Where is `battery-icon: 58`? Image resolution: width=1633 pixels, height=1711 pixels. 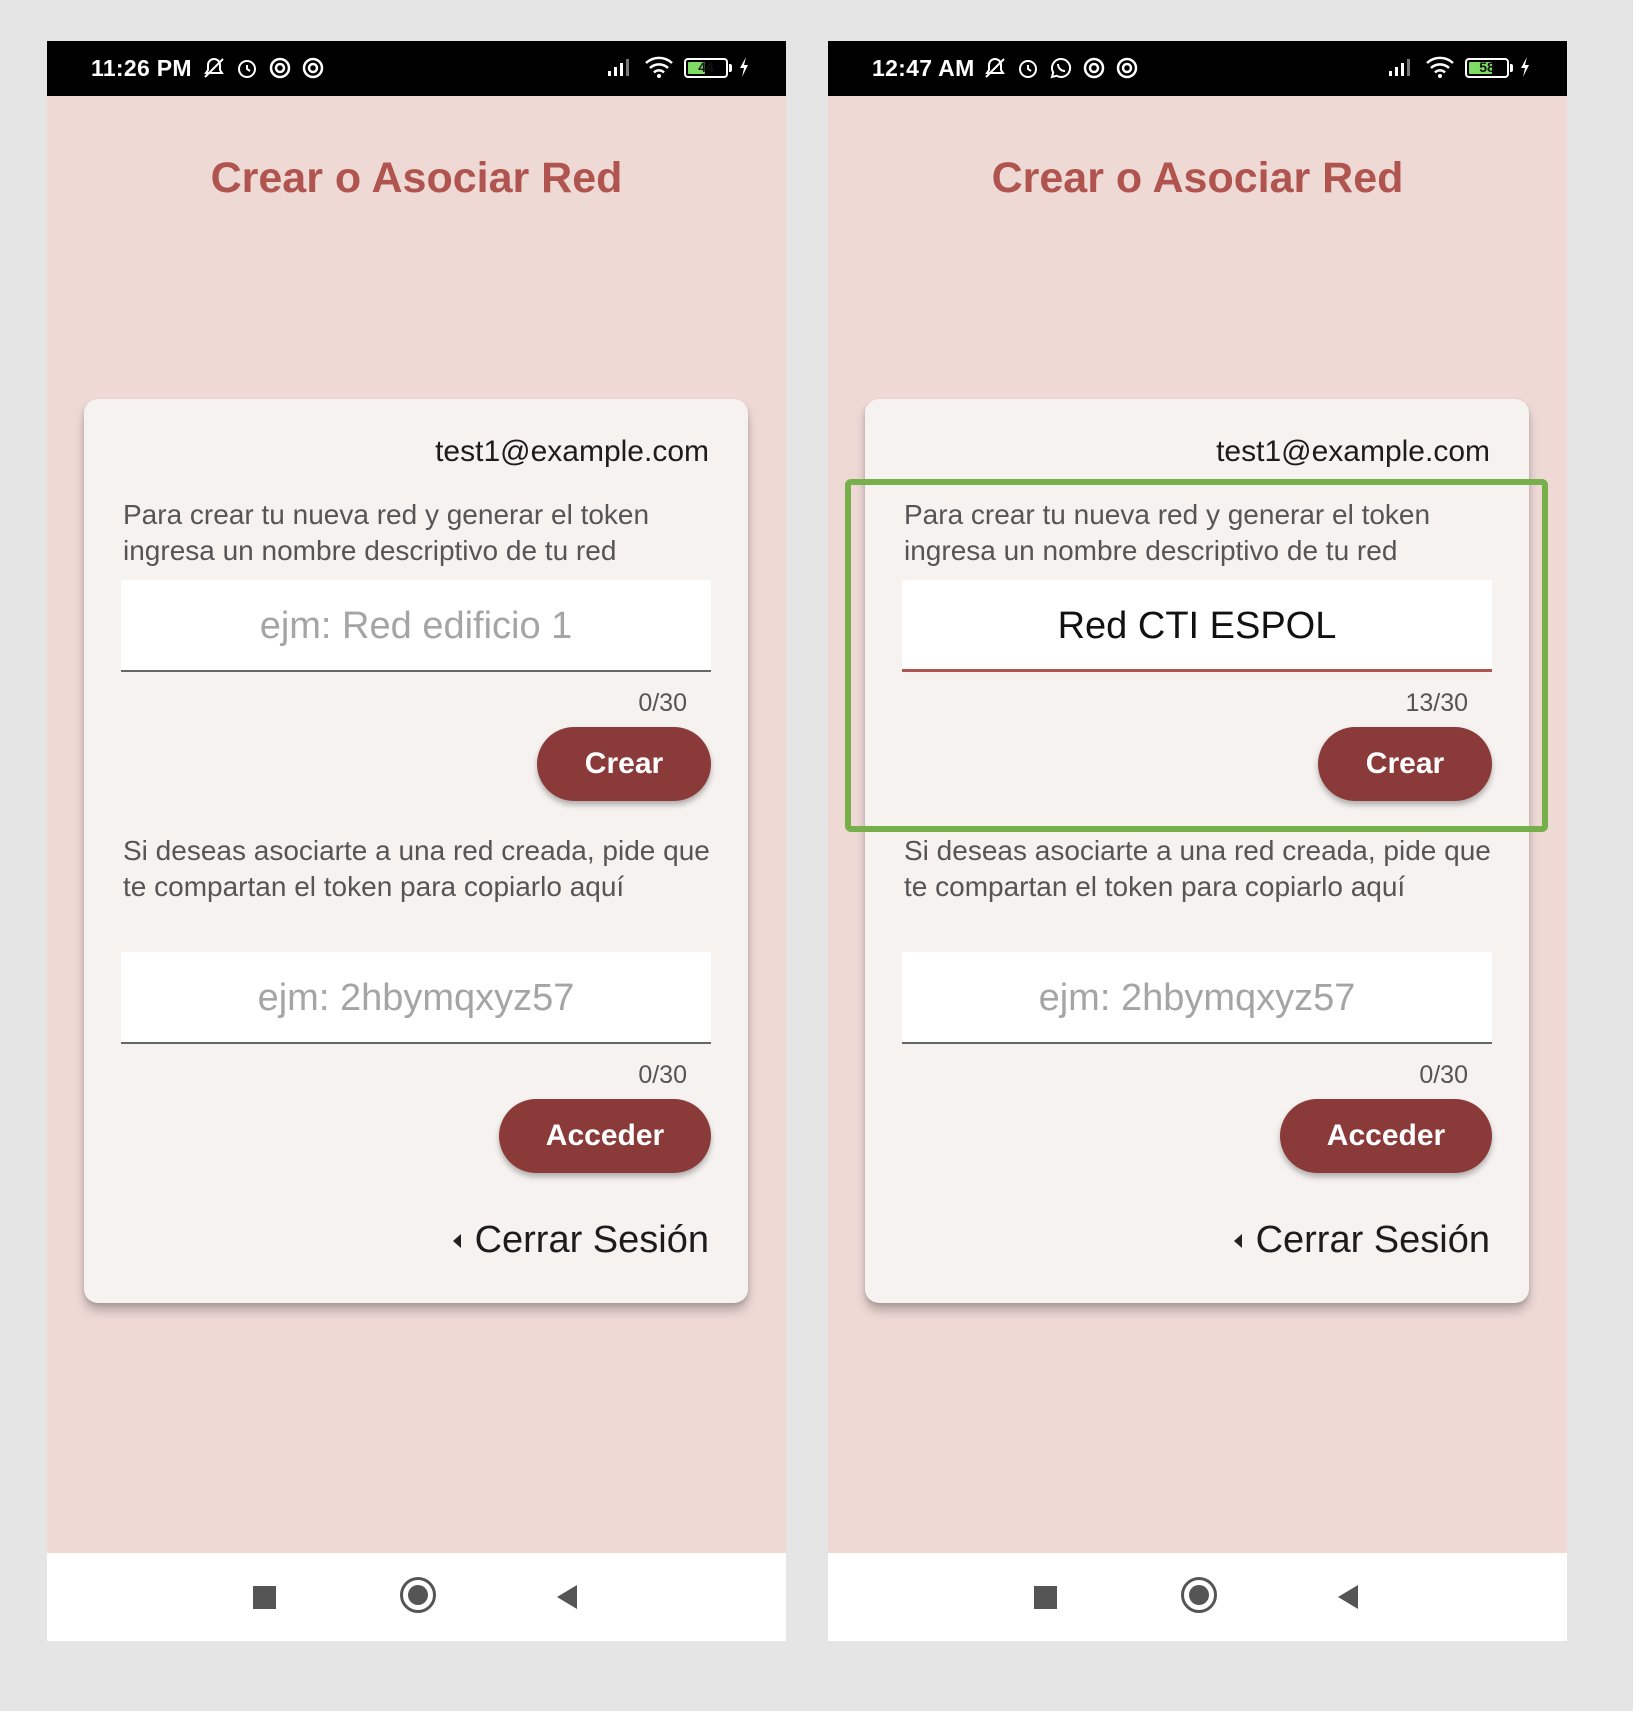
battery-icon: 58 is located at coordinates (1489, 68).